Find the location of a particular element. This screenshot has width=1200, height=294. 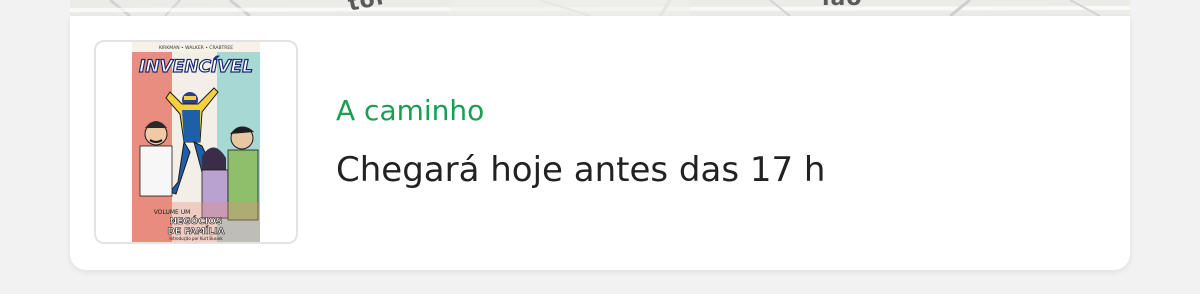

map-street-label: ião is located at coordinates (842, 5).